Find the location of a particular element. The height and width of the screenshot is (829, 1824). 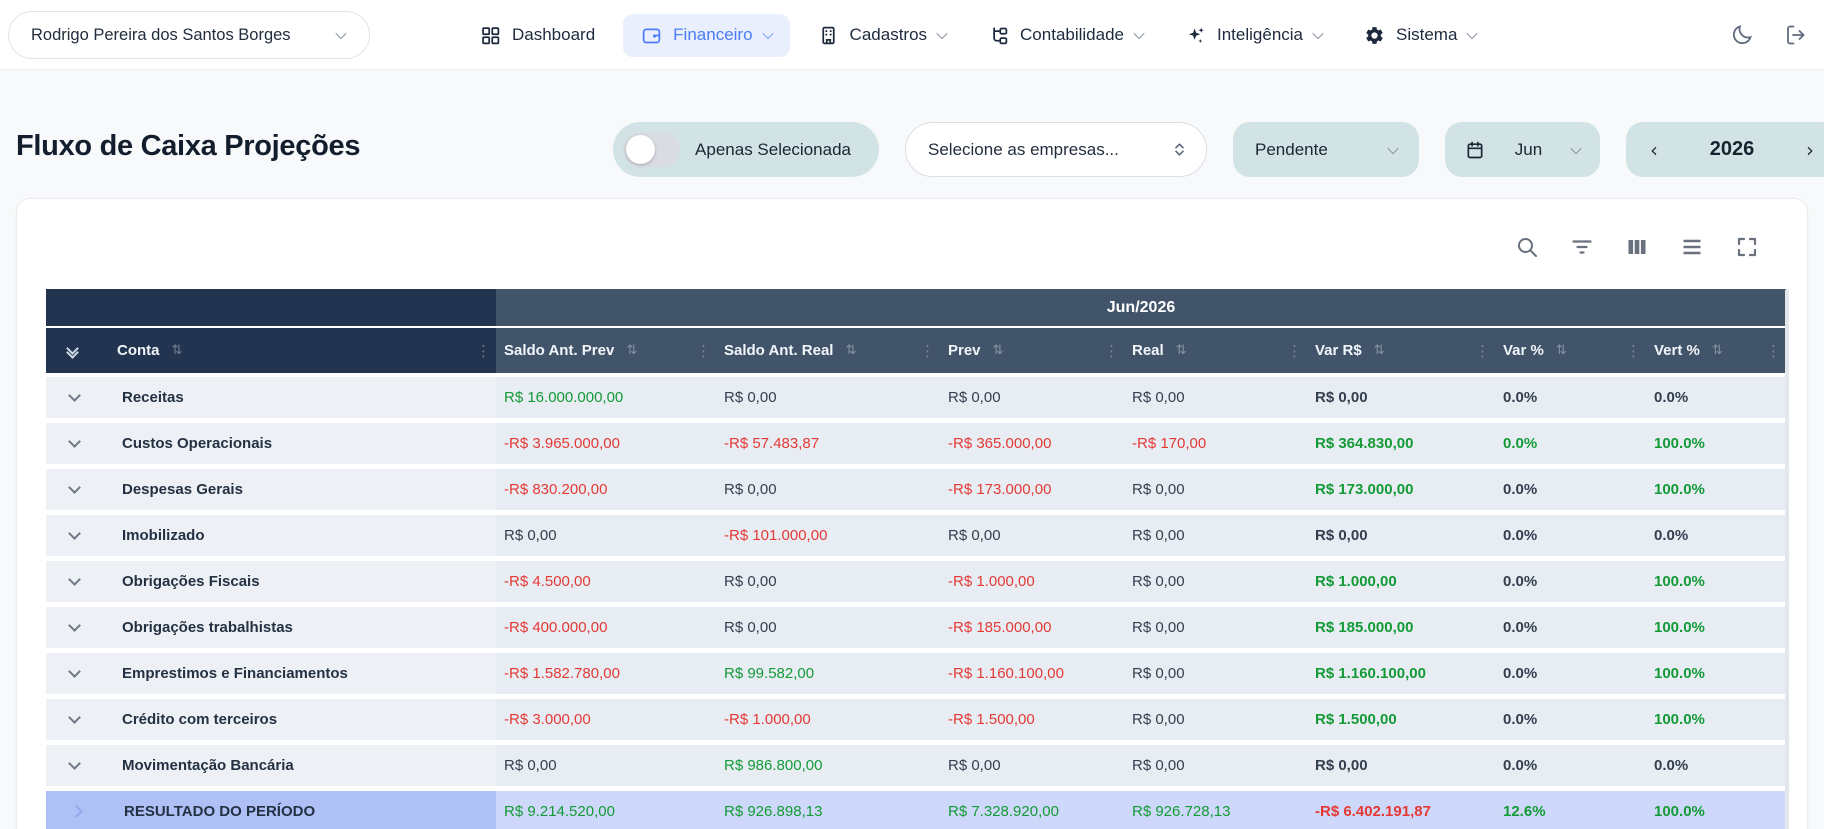

chevron-right-icon is located at coordinates (76, 811).